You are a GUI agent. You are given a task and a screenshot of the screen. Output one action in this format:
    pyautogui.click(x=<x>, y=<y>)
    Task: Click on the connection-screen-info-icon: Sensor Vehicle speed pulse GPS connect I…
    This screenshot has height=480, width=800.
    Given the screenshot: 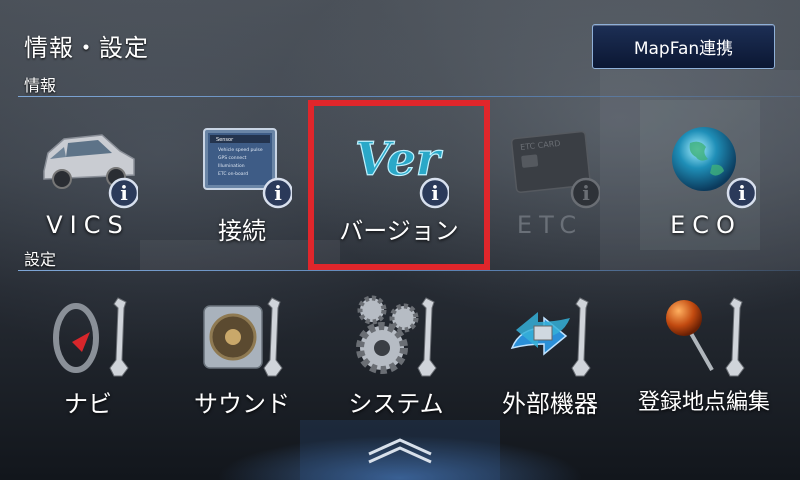 What is the action you would take?
    pyautogui.click(x=247, y=168)
    